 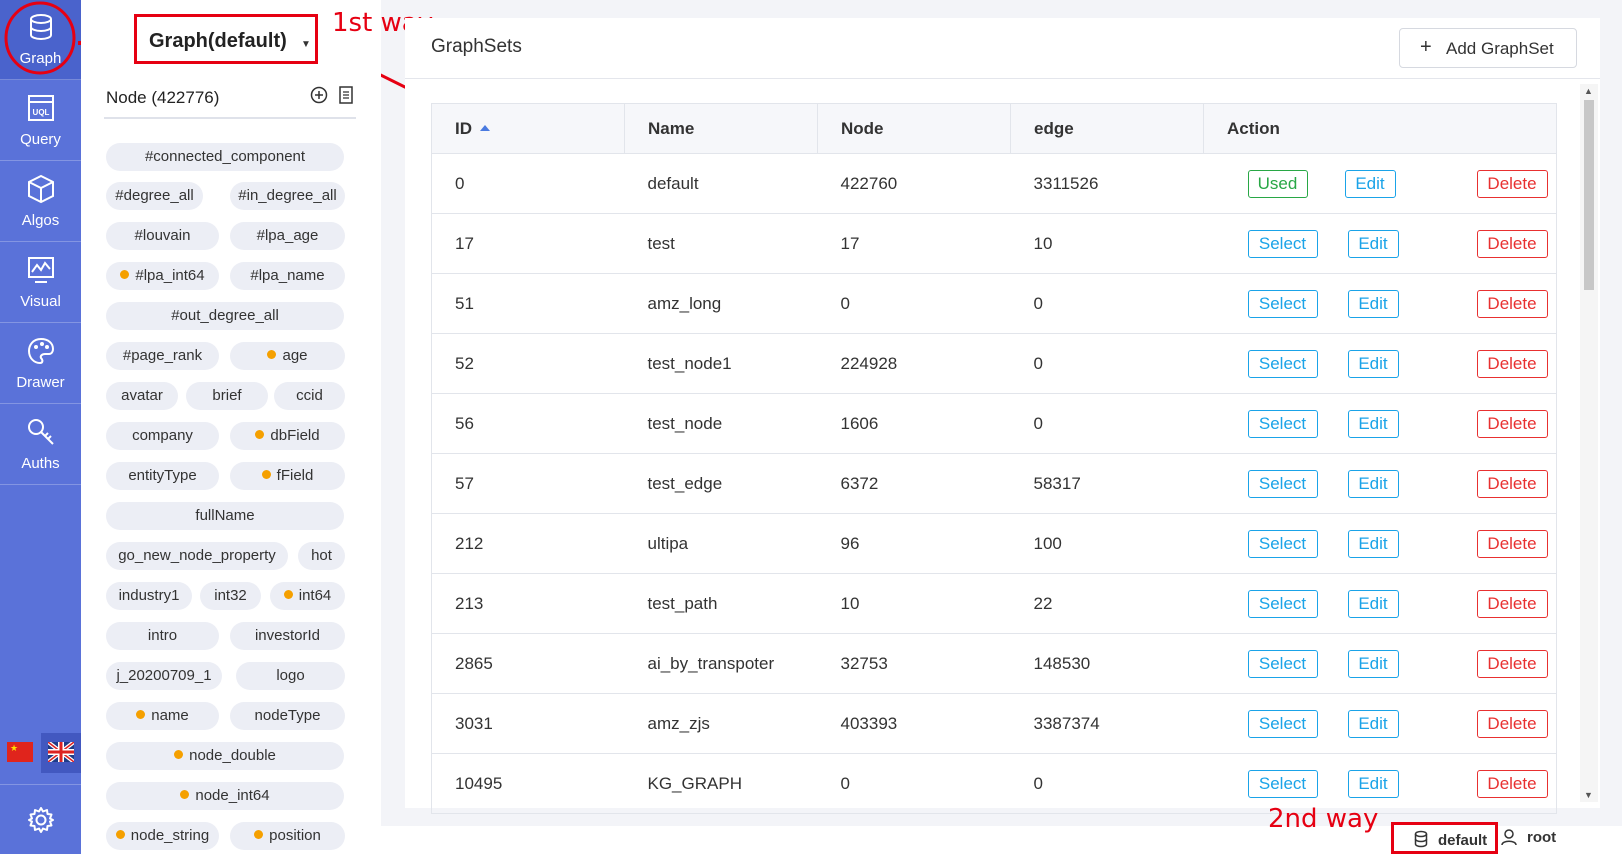 I want to click on scroll-up-icon: ▲, so click(x=1588, y=91).